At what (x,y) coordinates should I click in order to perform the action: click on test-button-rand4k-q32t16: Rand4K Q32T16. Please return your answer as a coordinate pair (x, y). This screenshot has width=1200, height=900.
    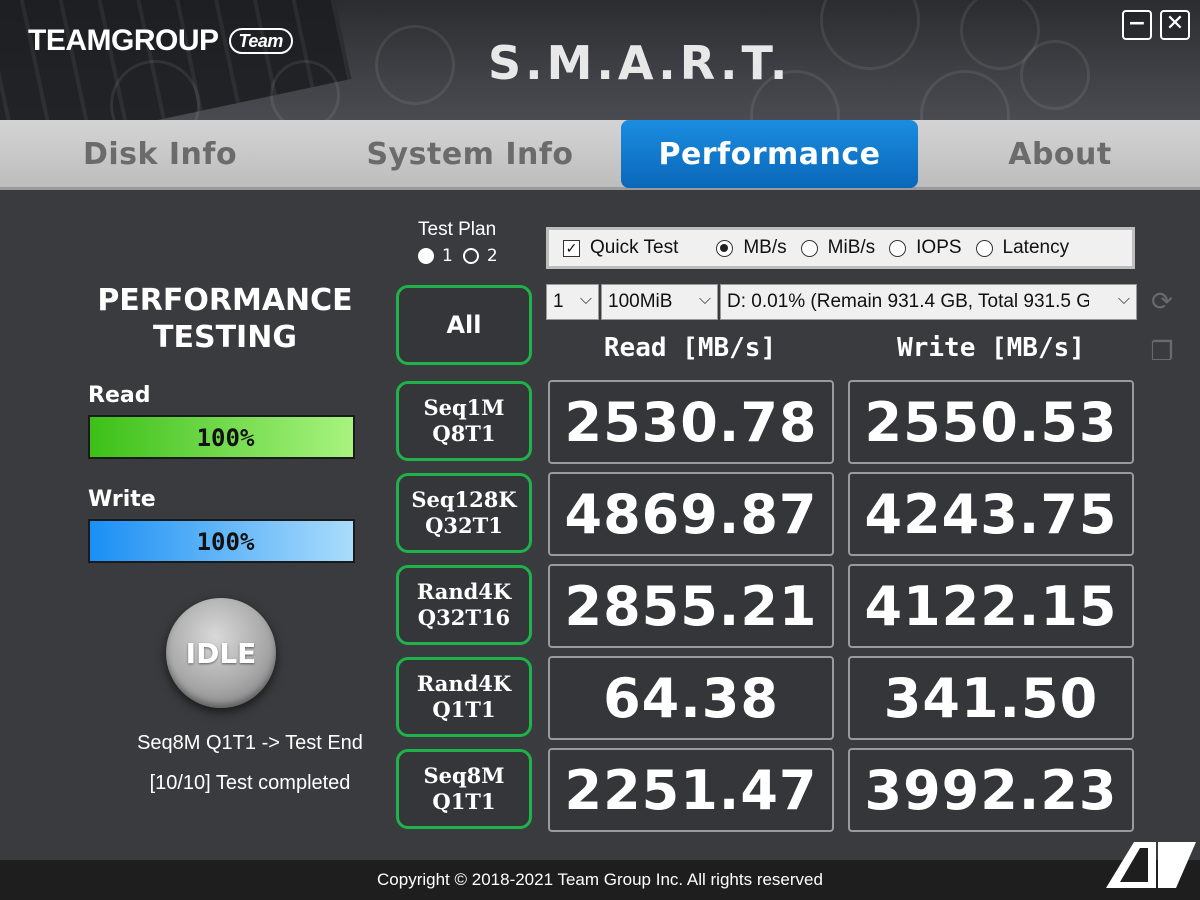
    Looking at the image, I should click on (464, 605).